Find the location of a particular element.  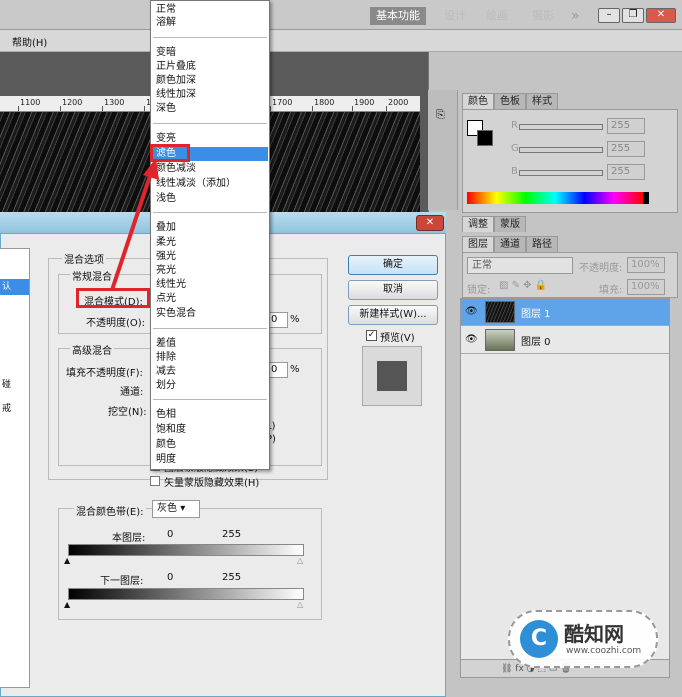

annotation-arrow-icon is located at coordinates (134, 224).